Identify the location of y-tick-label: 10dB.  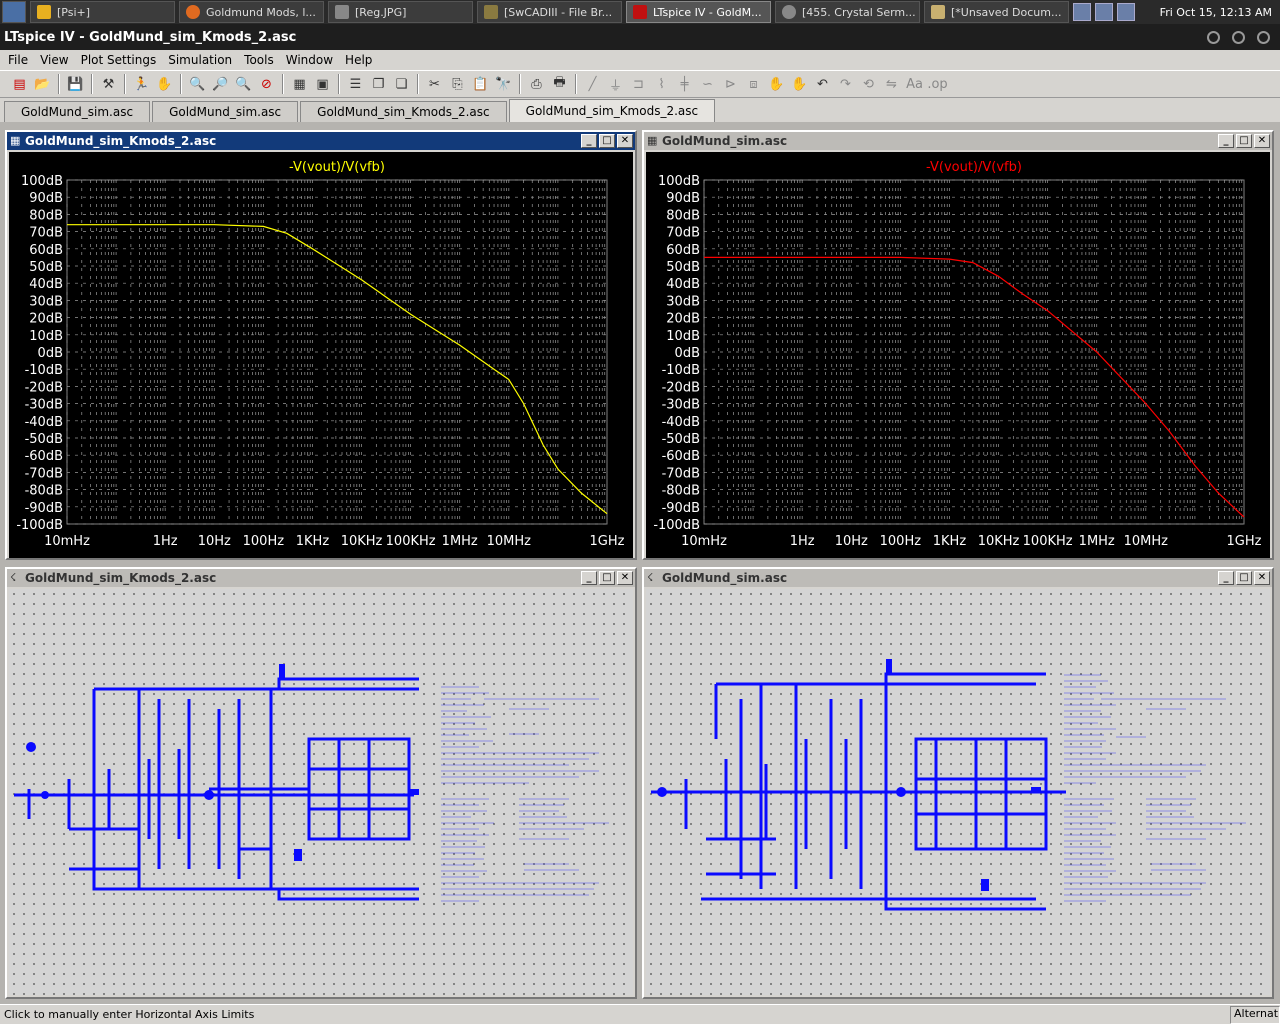
(683, 336).